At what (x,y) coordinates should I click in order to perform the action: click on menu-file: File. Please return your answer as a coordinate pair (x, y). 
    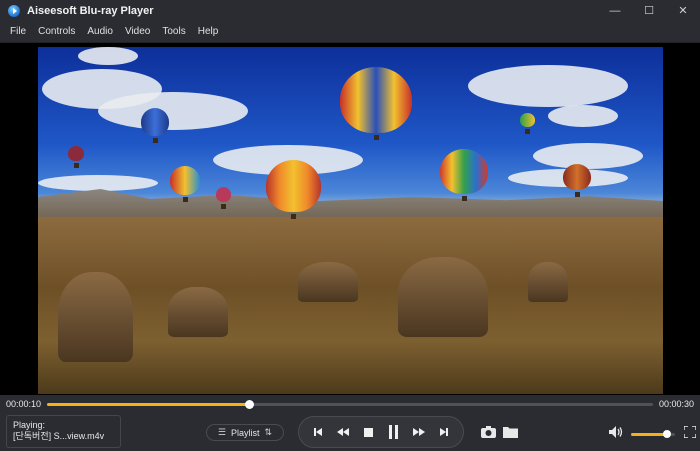
    Looking at the image, I should click on (18, 32).